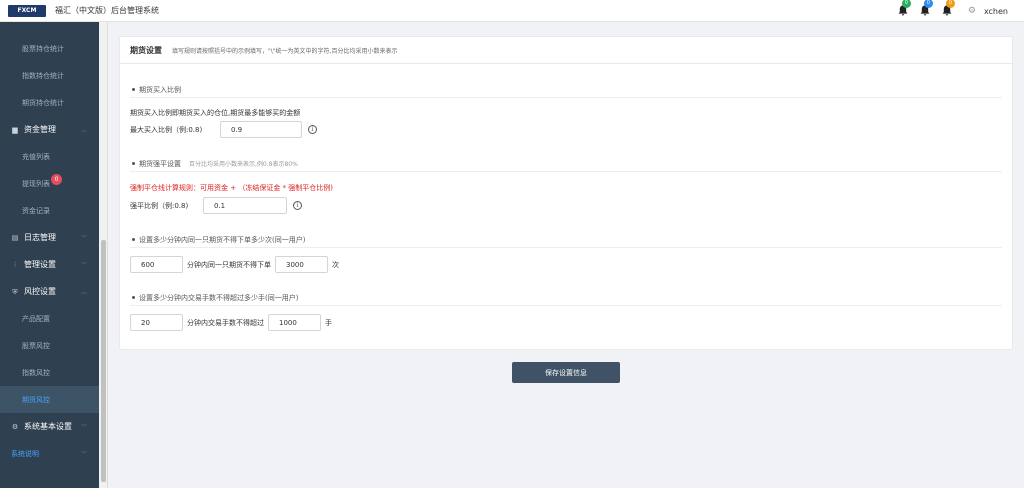 This screenshot has height=488, width=1024. What do you see at coordinates (328, 322) in the screenshot?
I see `lots-count-unit: 手` at bounding box center [328, 322].